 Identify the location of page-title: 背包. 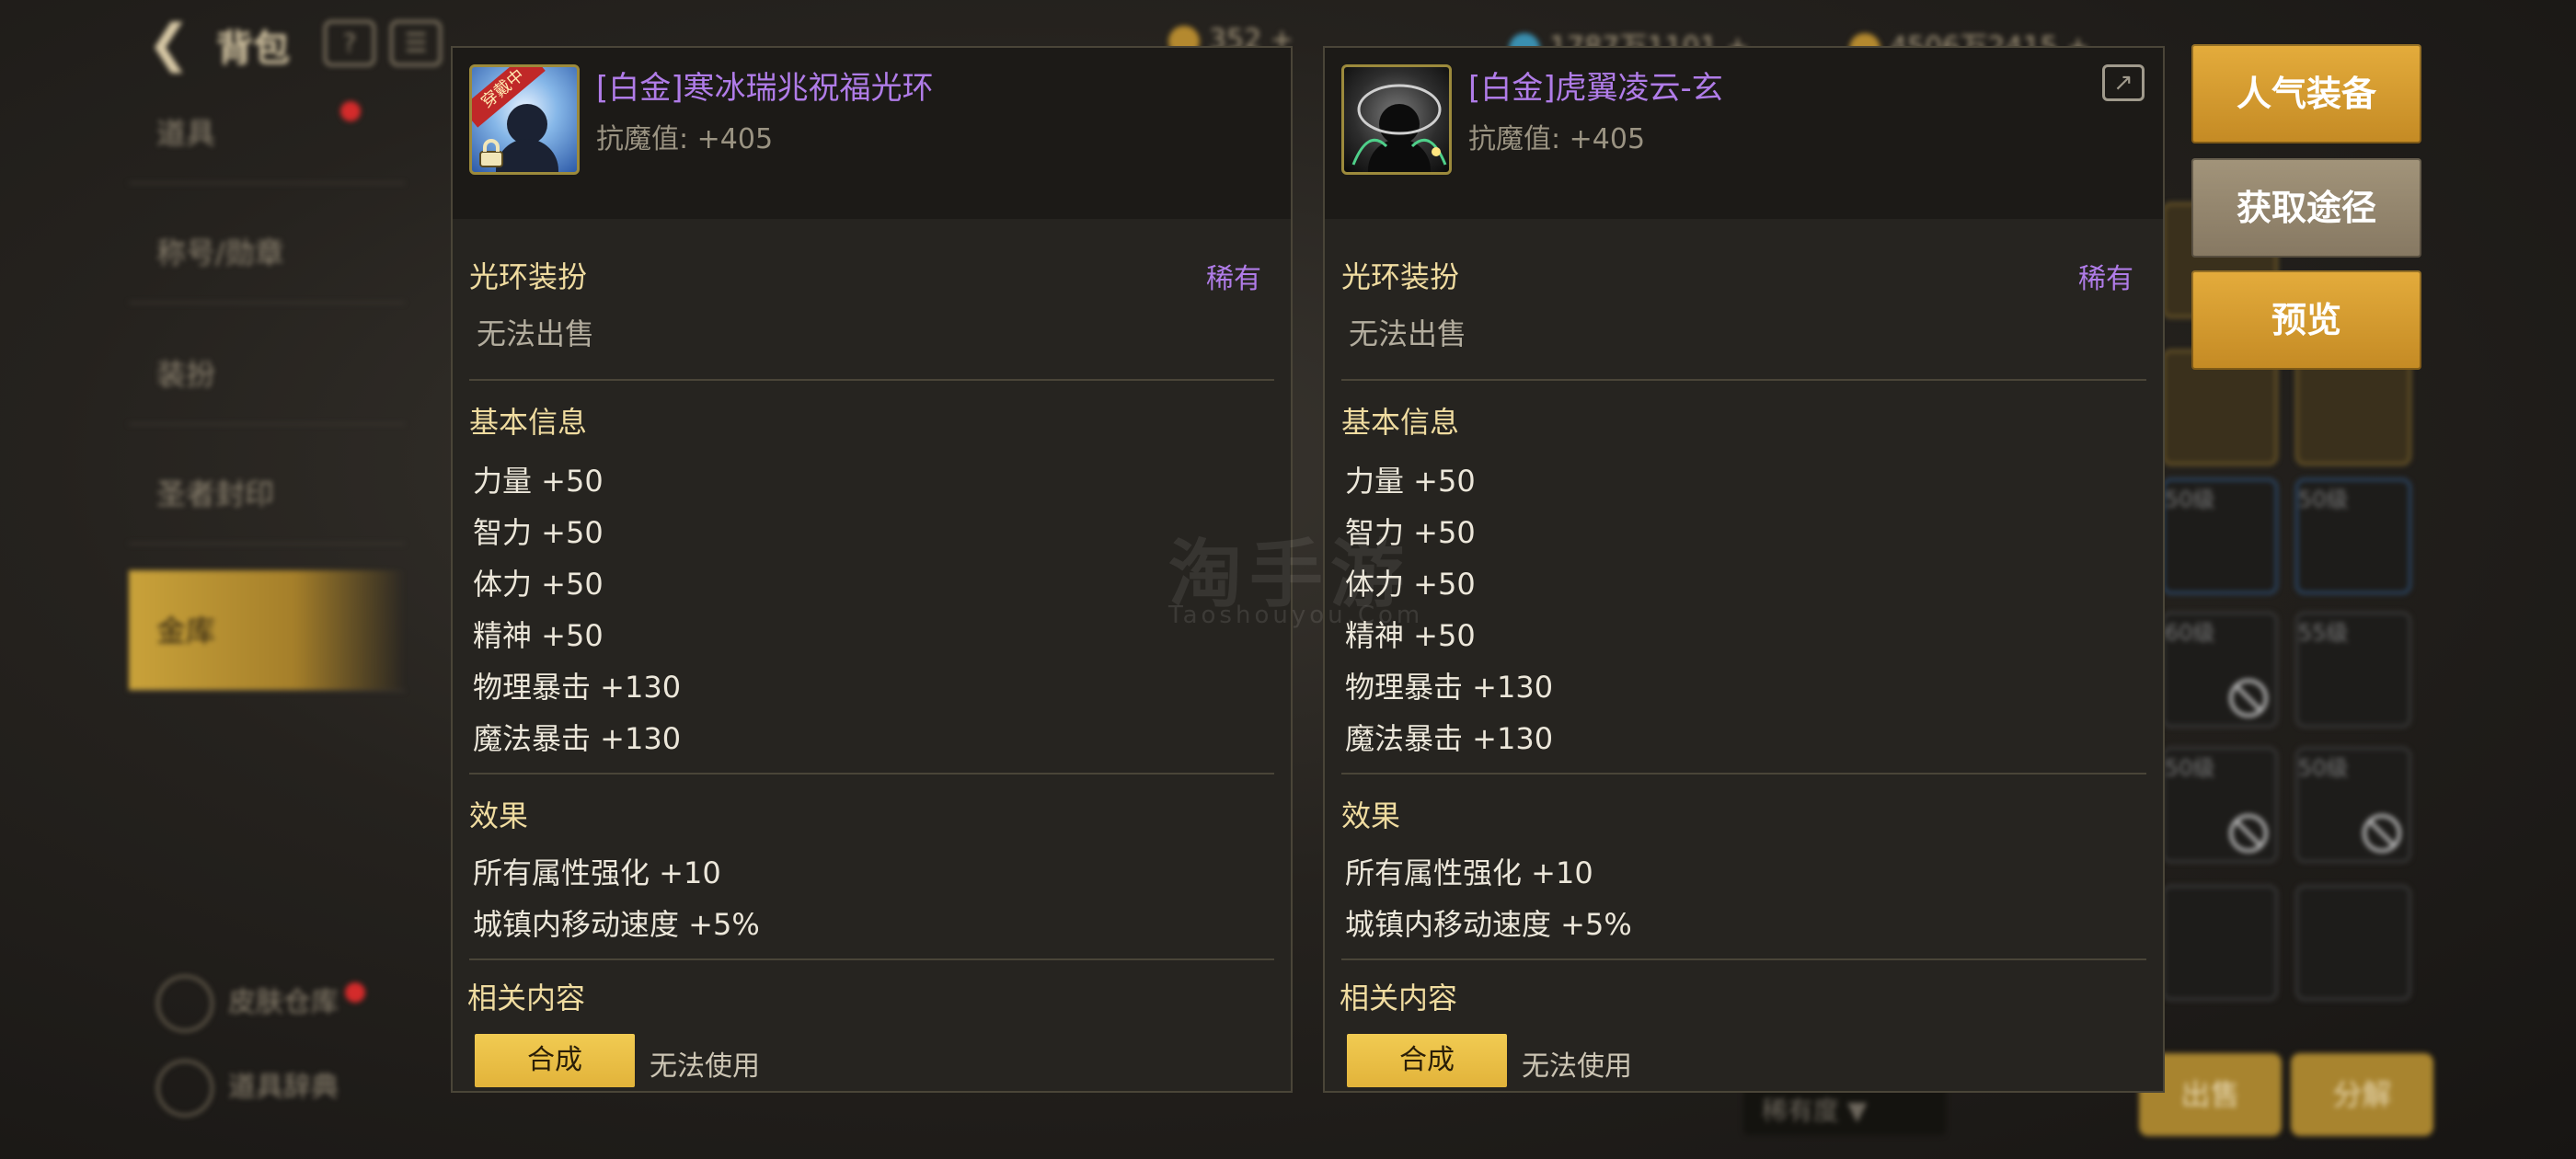
(253, 49).